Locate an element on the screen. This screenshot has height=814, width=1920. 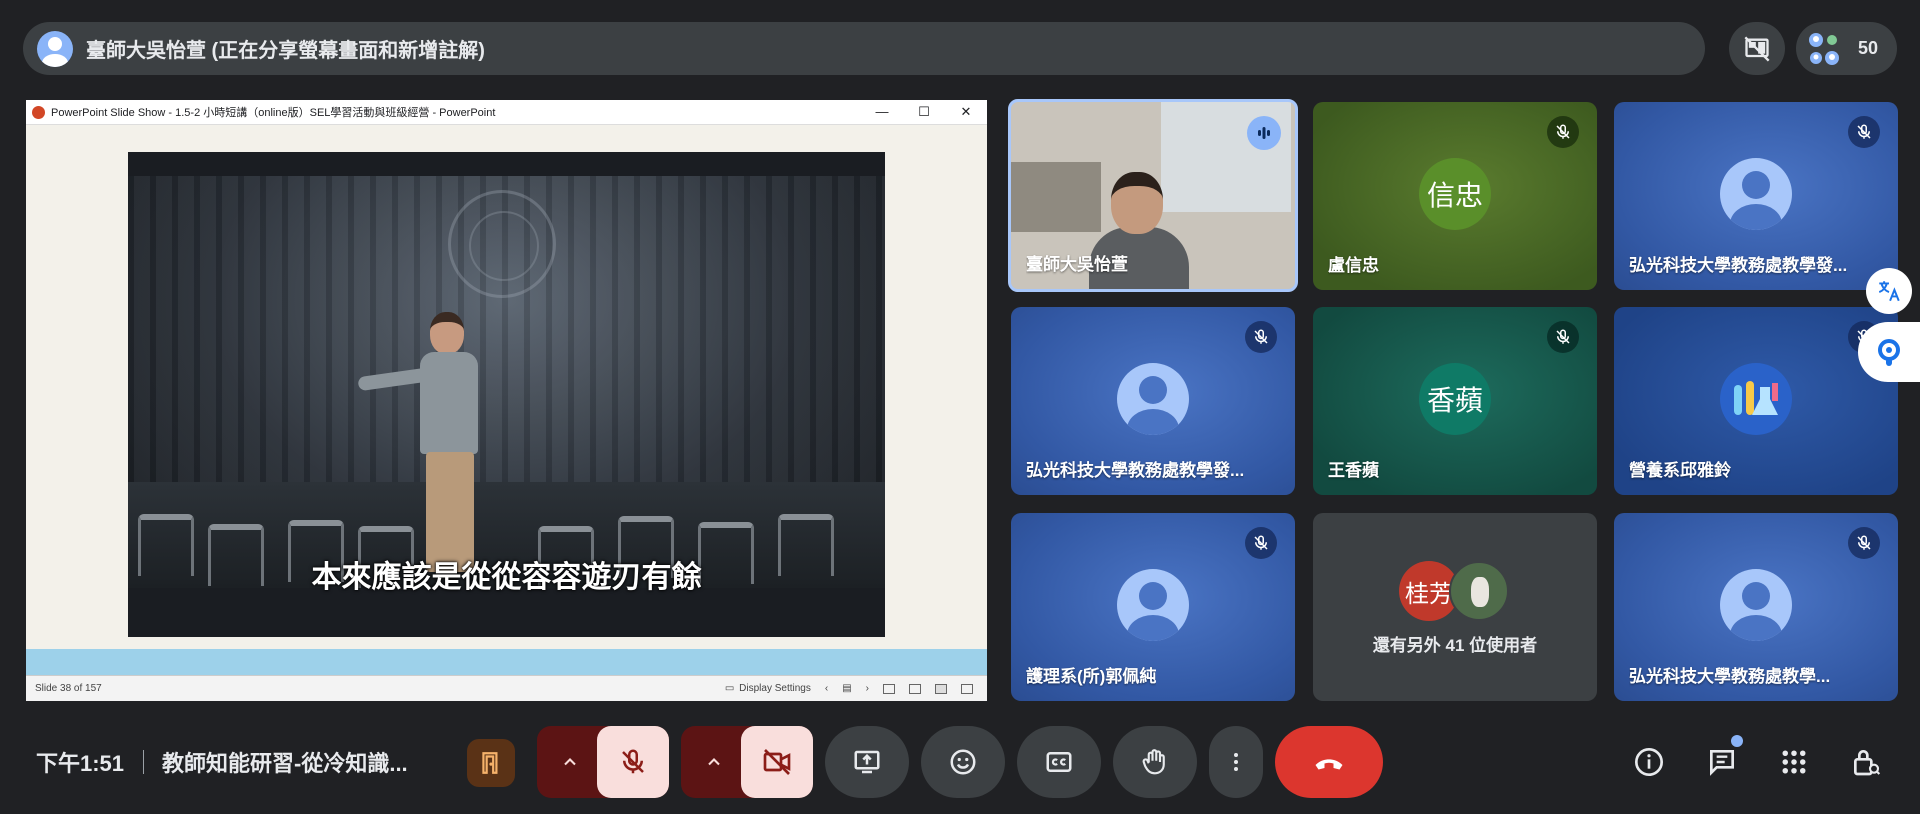
meeting-clock: 下午1:51 is located at coordinates (80, 763).